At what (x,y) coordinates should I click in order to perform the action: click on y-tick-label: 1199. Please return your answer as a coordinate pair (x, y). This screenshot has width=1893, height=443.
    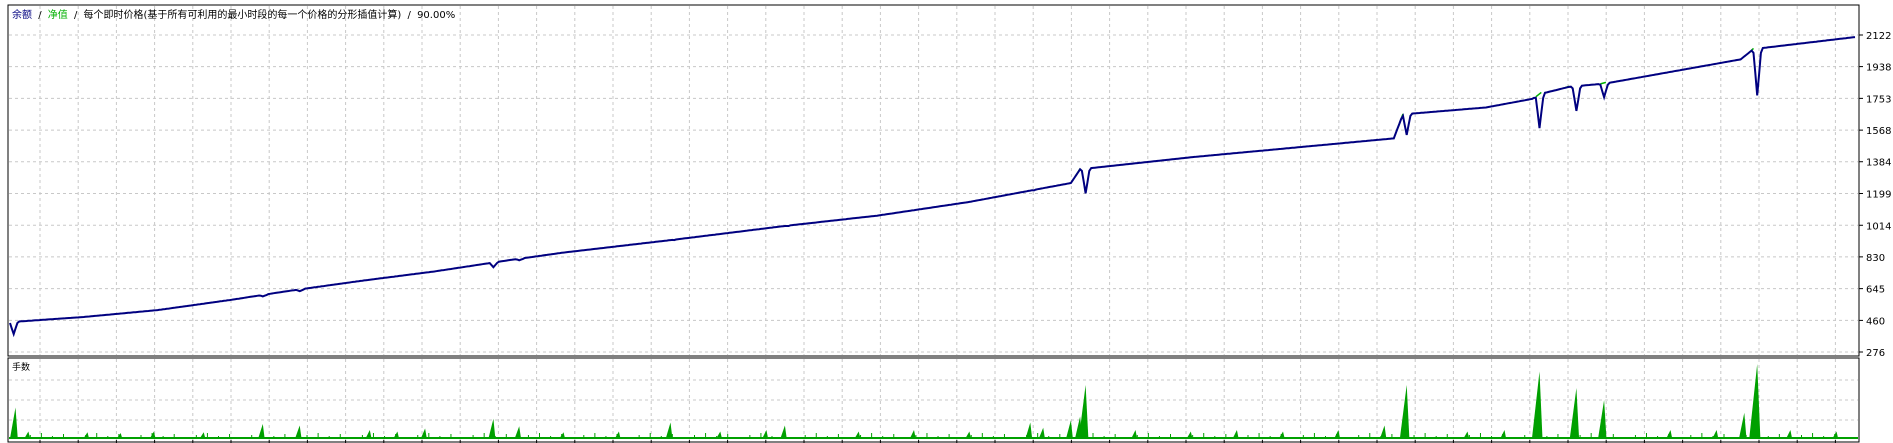
    Looking at the image, I should click on (1878, 195).